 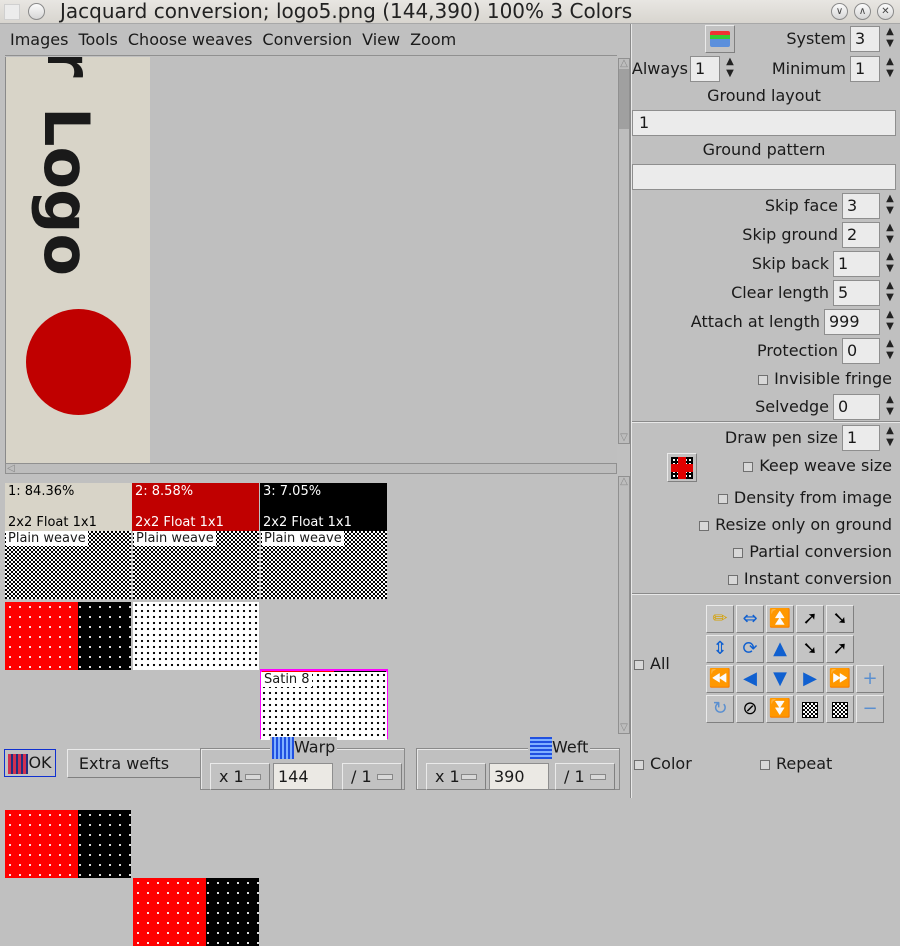 What do you see at coordinates (870, 679) in the screenshot?
I see `zoom-in-button: +` at bounding box center [870, 679].